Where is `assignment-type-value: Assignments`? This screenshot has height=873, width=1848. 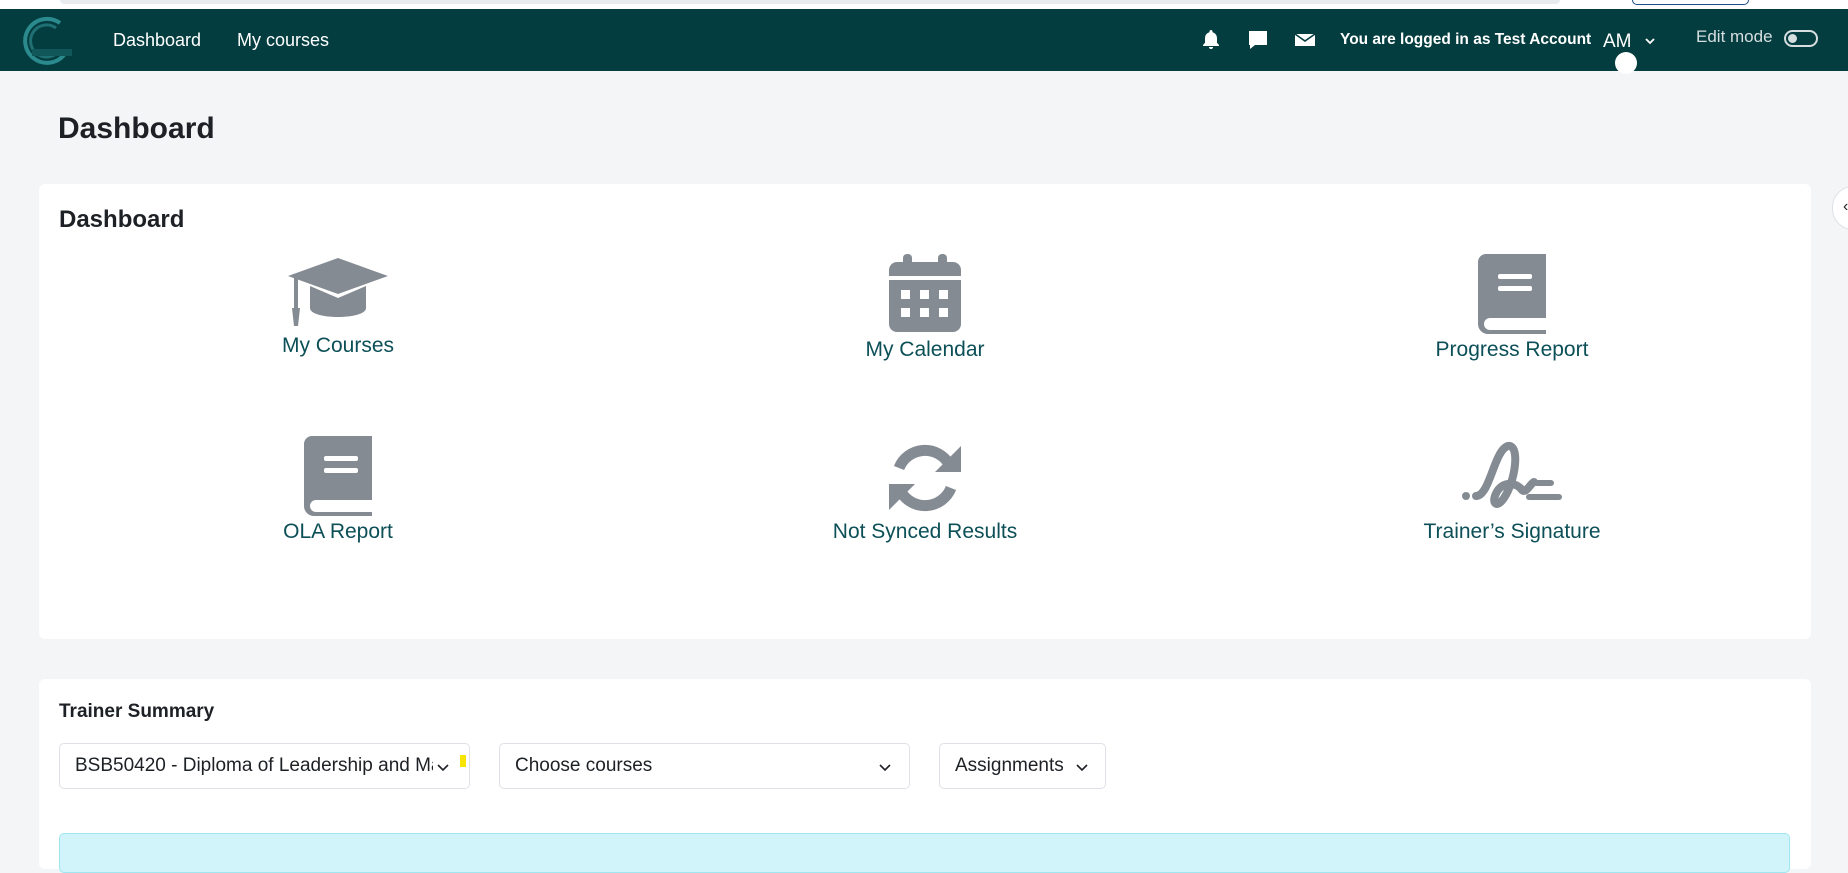
assignment-type-value: Assignments is located at coordinates (1009, 765).